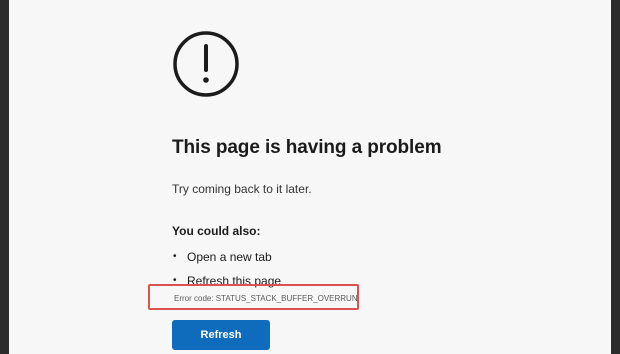 The height and width of the screenshot is (354, 620). Describe the element at coordinates (4, 177) in the screenshot. I see `window-edge-left` at that location.